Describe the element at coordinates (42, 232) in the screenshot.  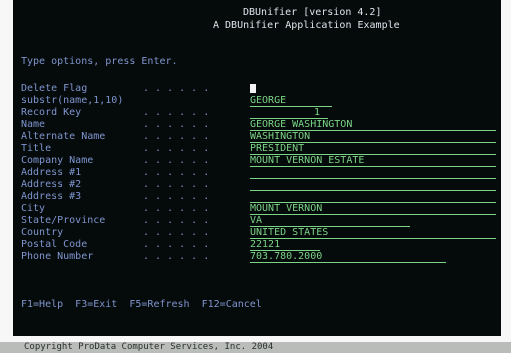
I see `label-country: Country` at that location.